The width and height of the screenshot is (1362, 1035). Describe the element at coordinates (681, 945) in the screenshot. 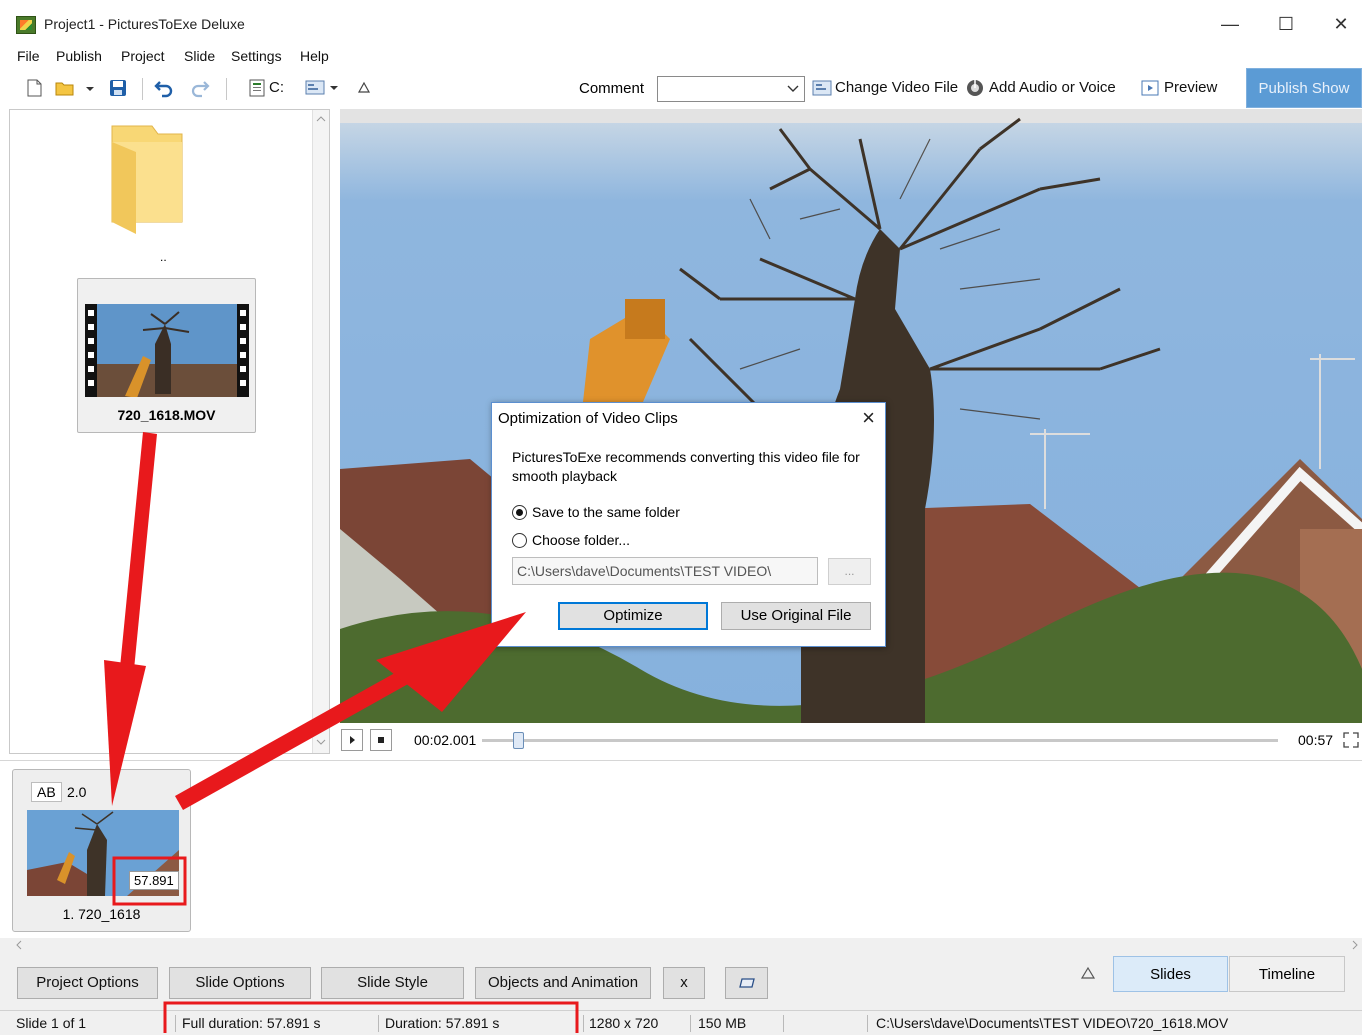

I see `horizontal-scrollbar` at that location.